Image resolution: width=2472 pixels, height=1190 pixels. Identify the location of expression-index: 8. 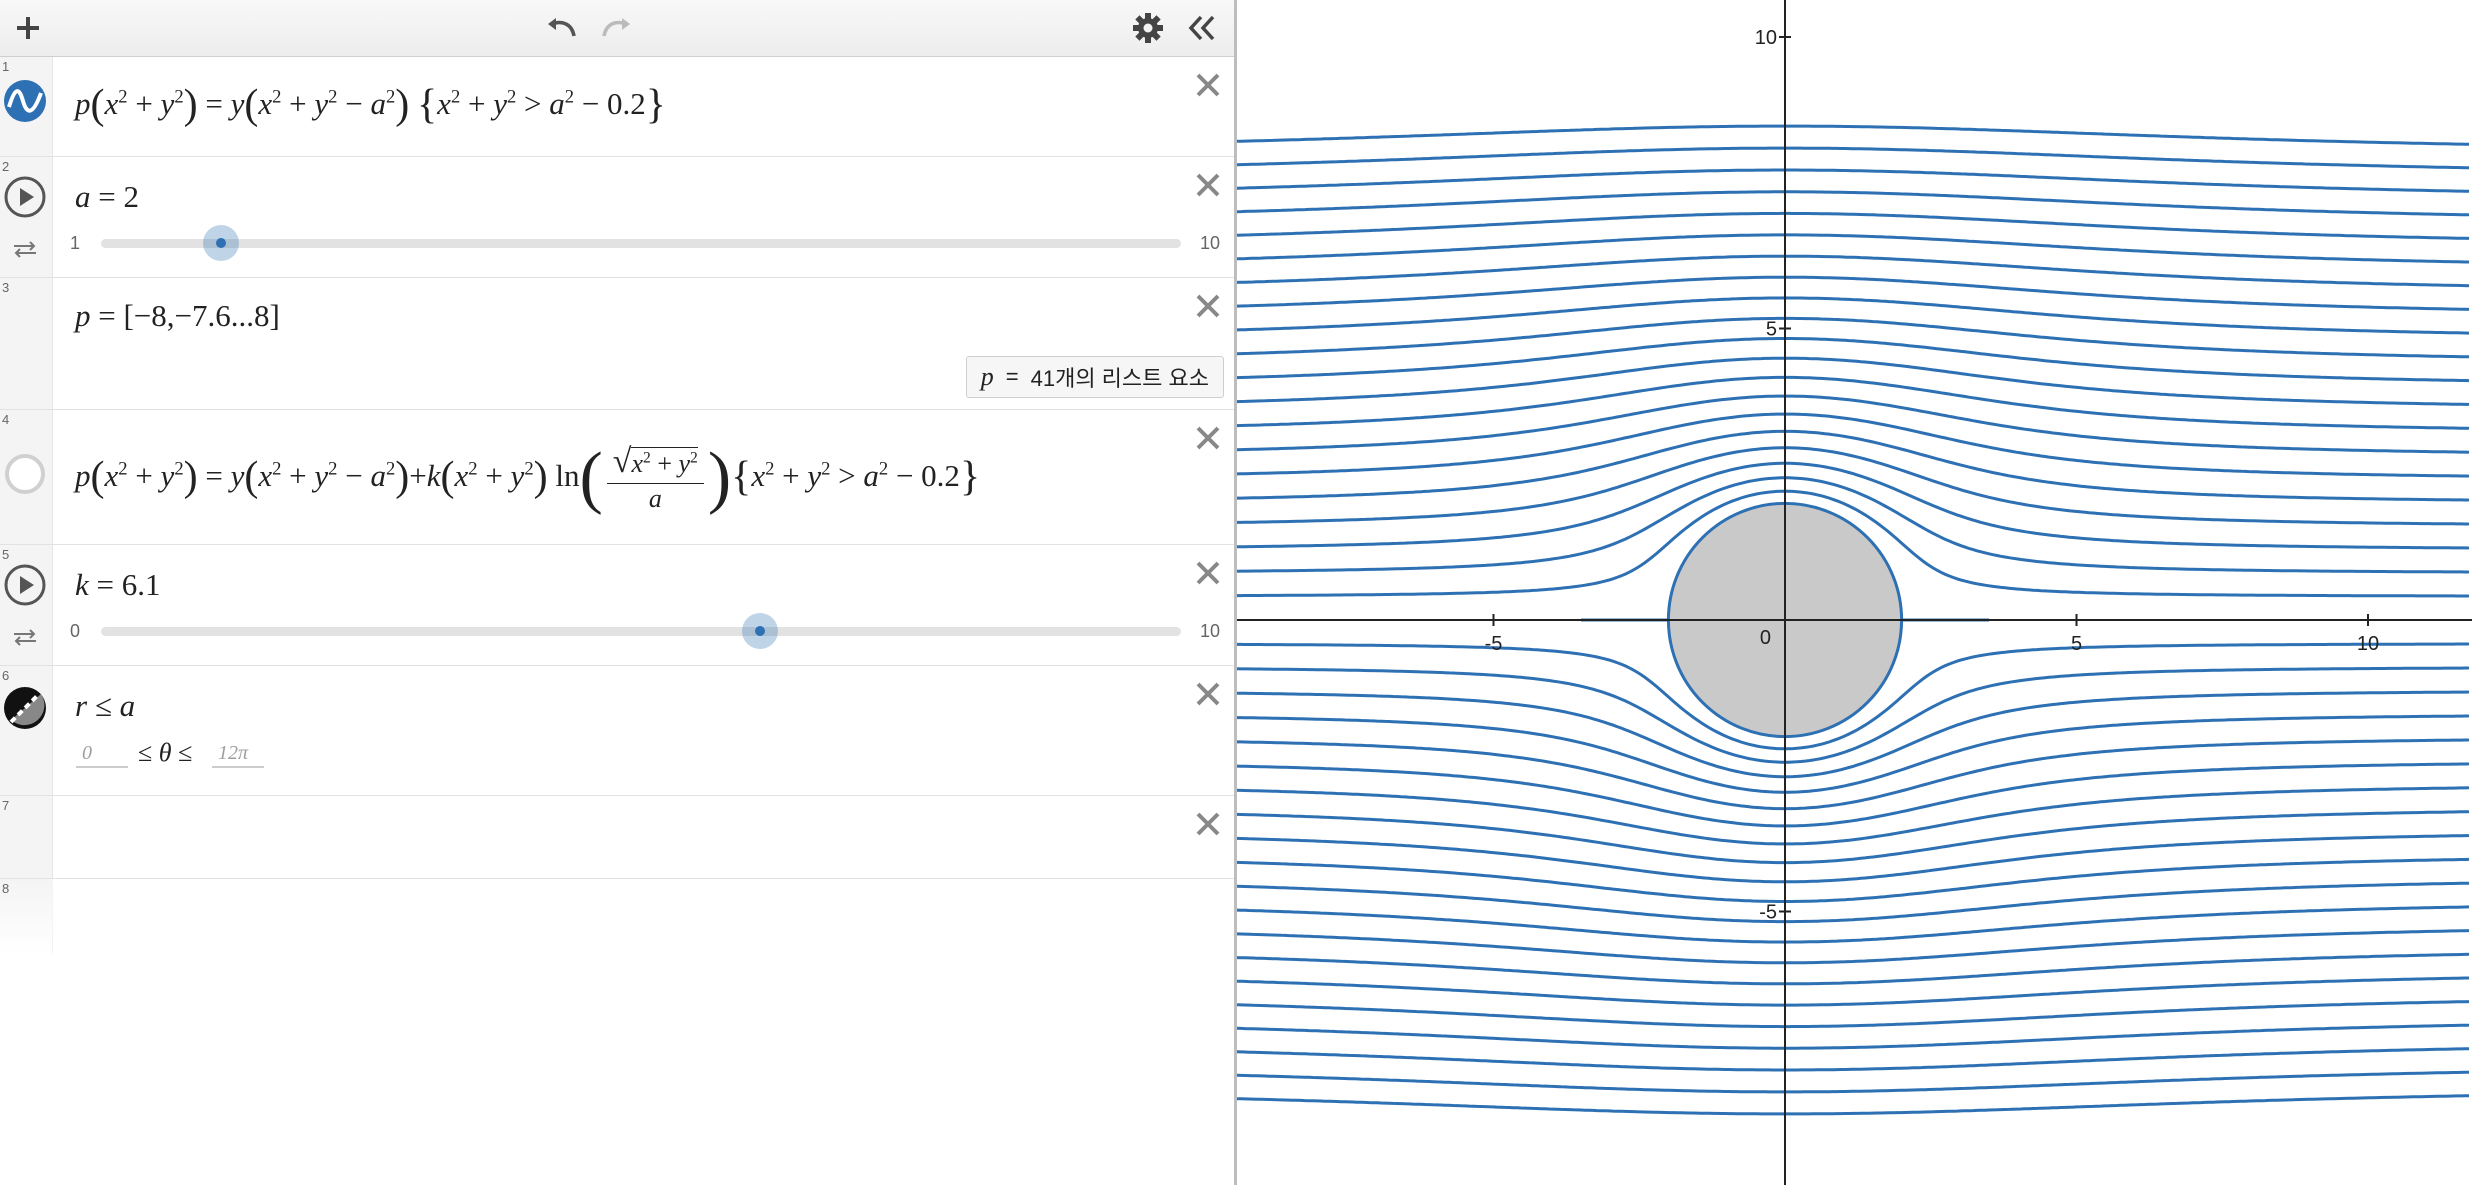
(6, 888).